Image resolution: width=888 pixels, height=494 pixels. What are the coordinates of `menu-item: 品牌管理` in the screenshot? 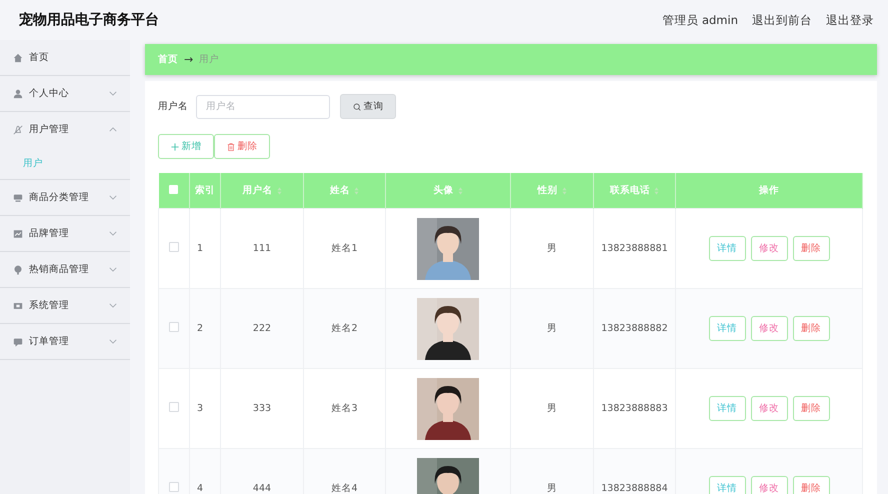 It's located at (65, 234).